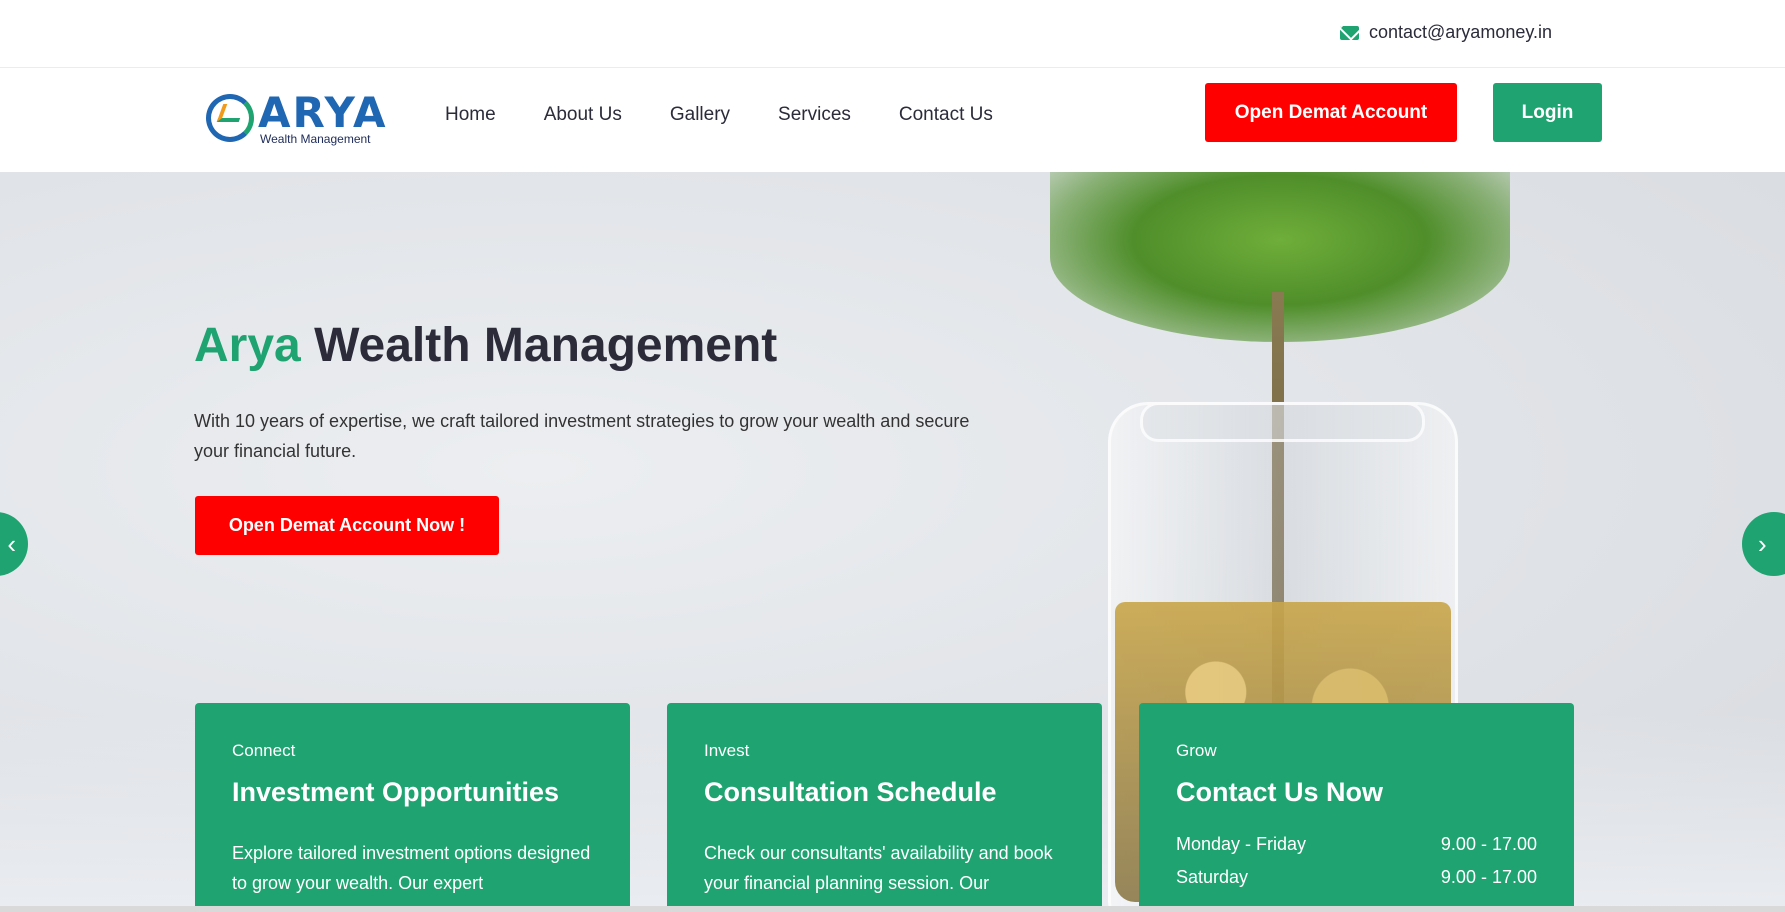 Image resolution: width=1785 pixels, height=912 pixels. Describe the element at coordinates (264, 750) in the screenshot. I see `card-kicker: Connect` at that location.